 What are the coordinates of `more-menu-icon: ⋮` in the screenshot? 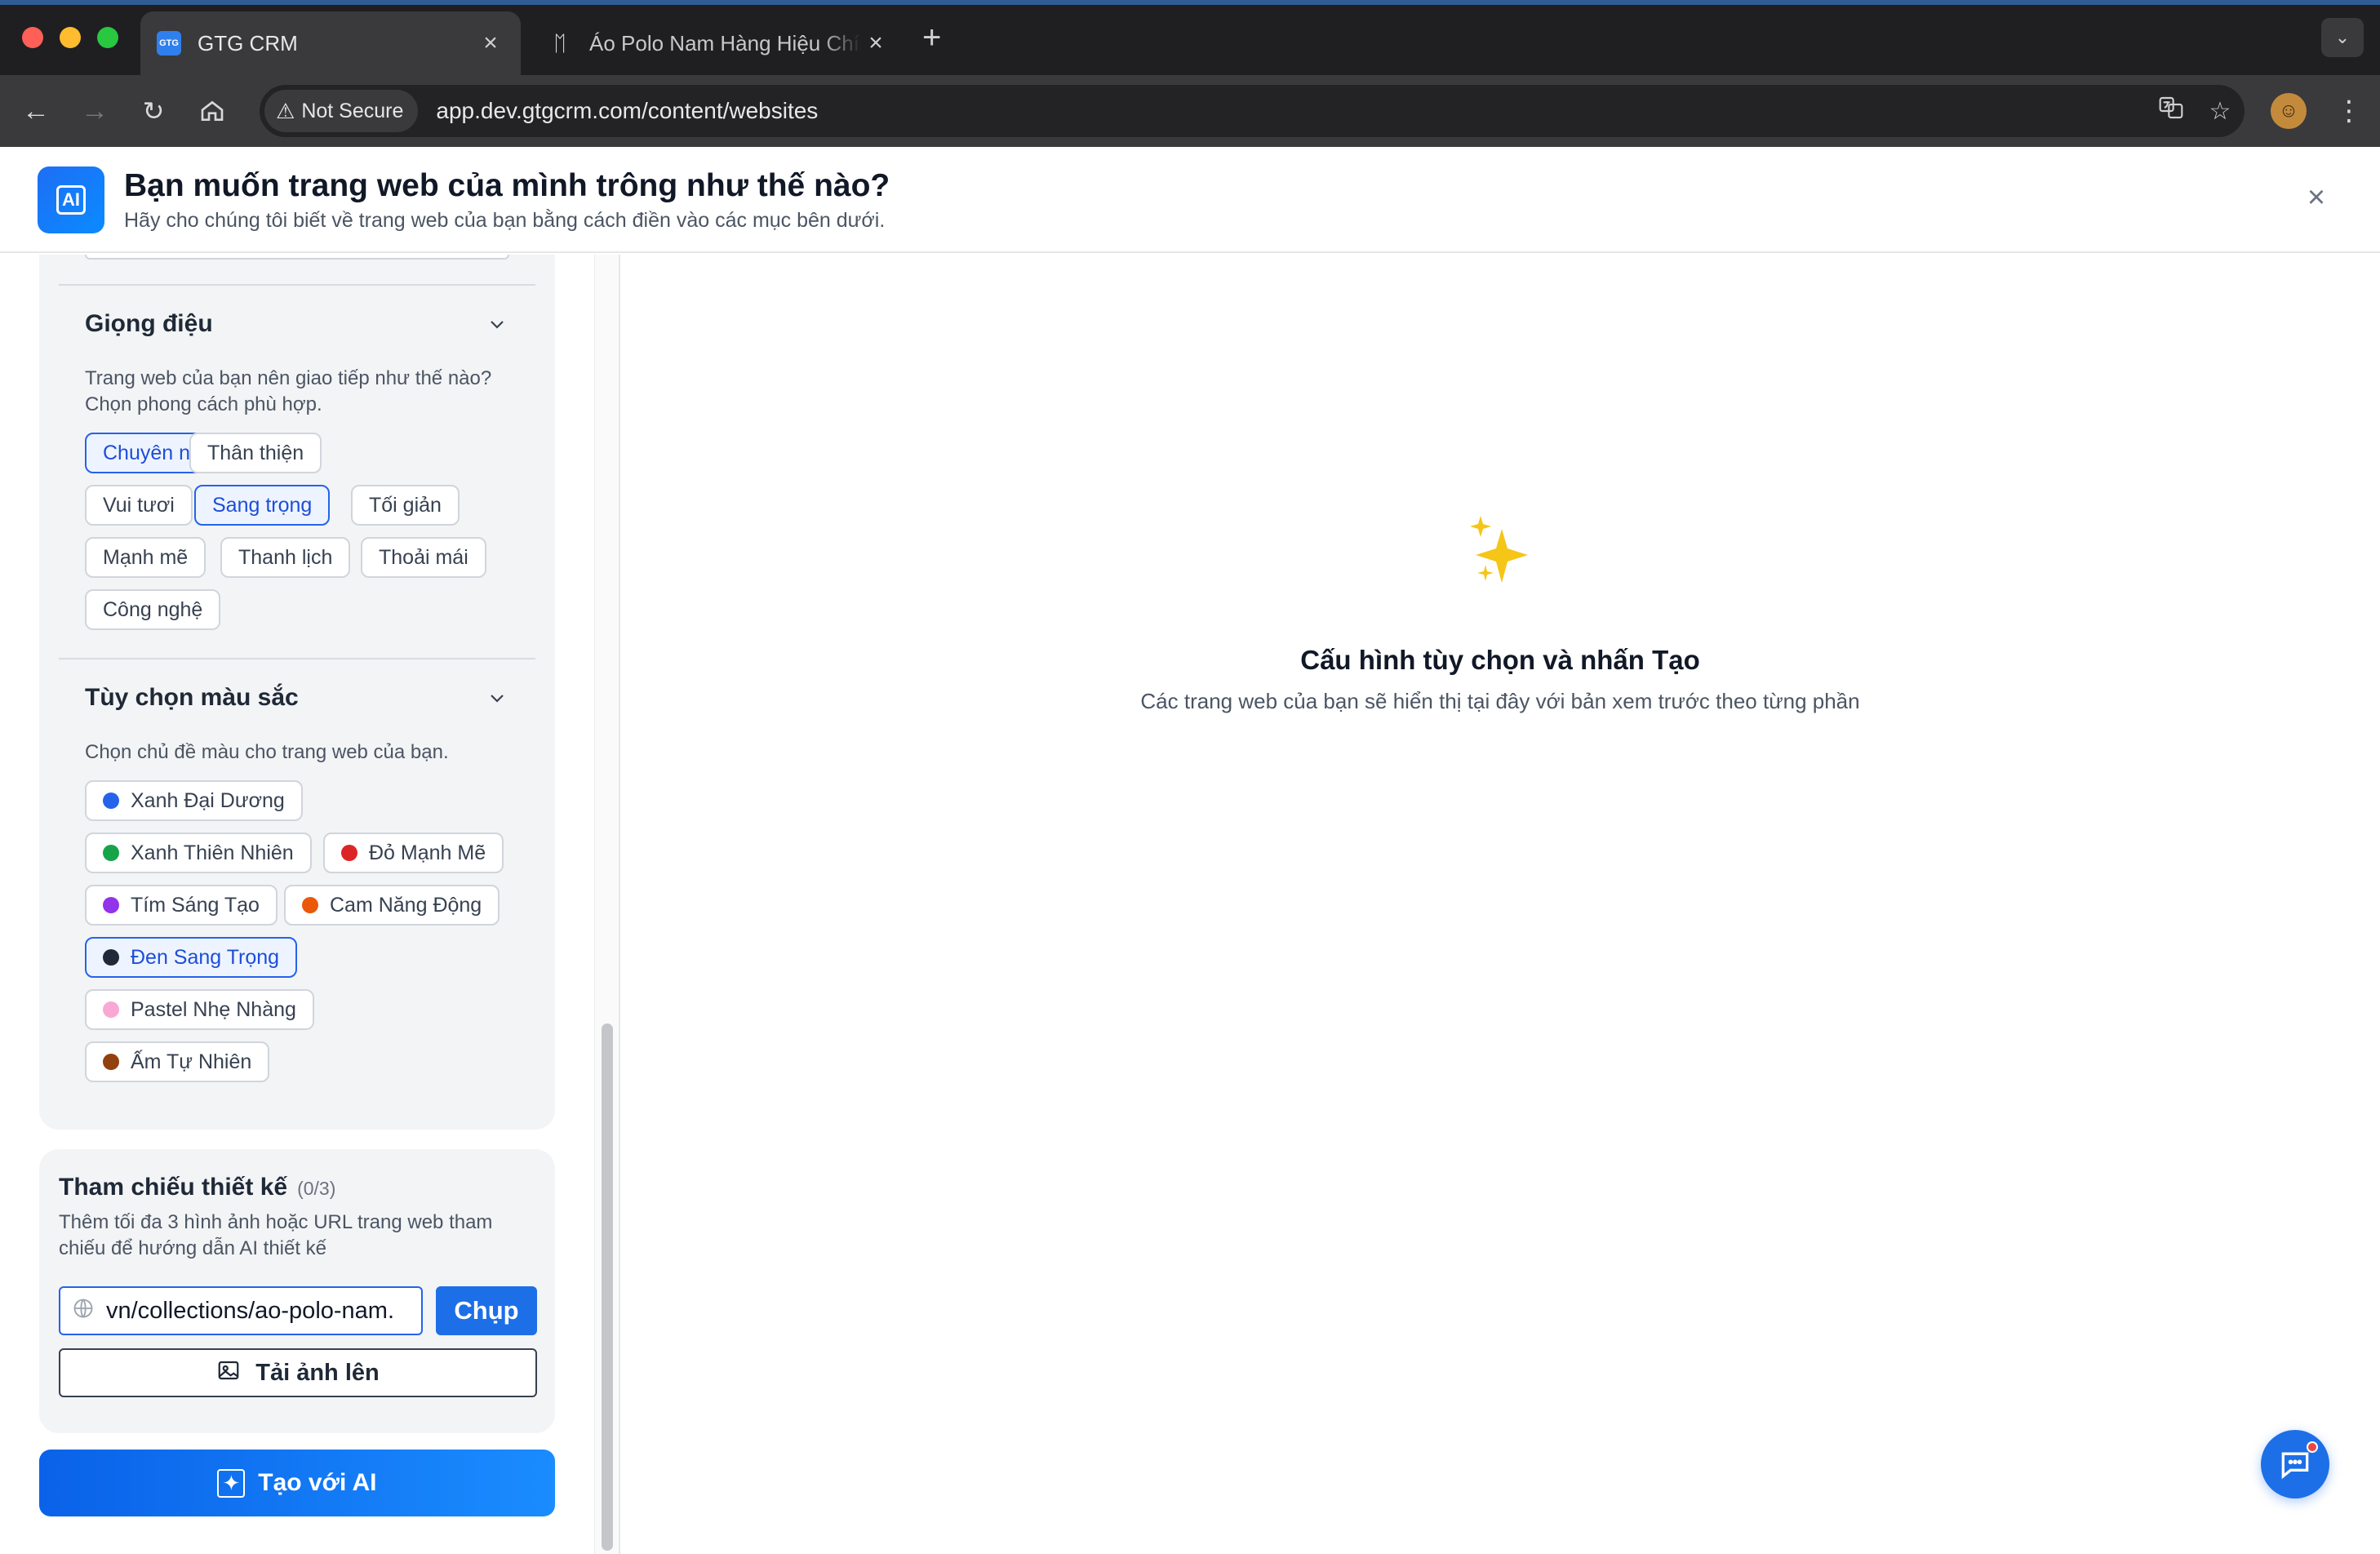 It's located at (2349, 111).